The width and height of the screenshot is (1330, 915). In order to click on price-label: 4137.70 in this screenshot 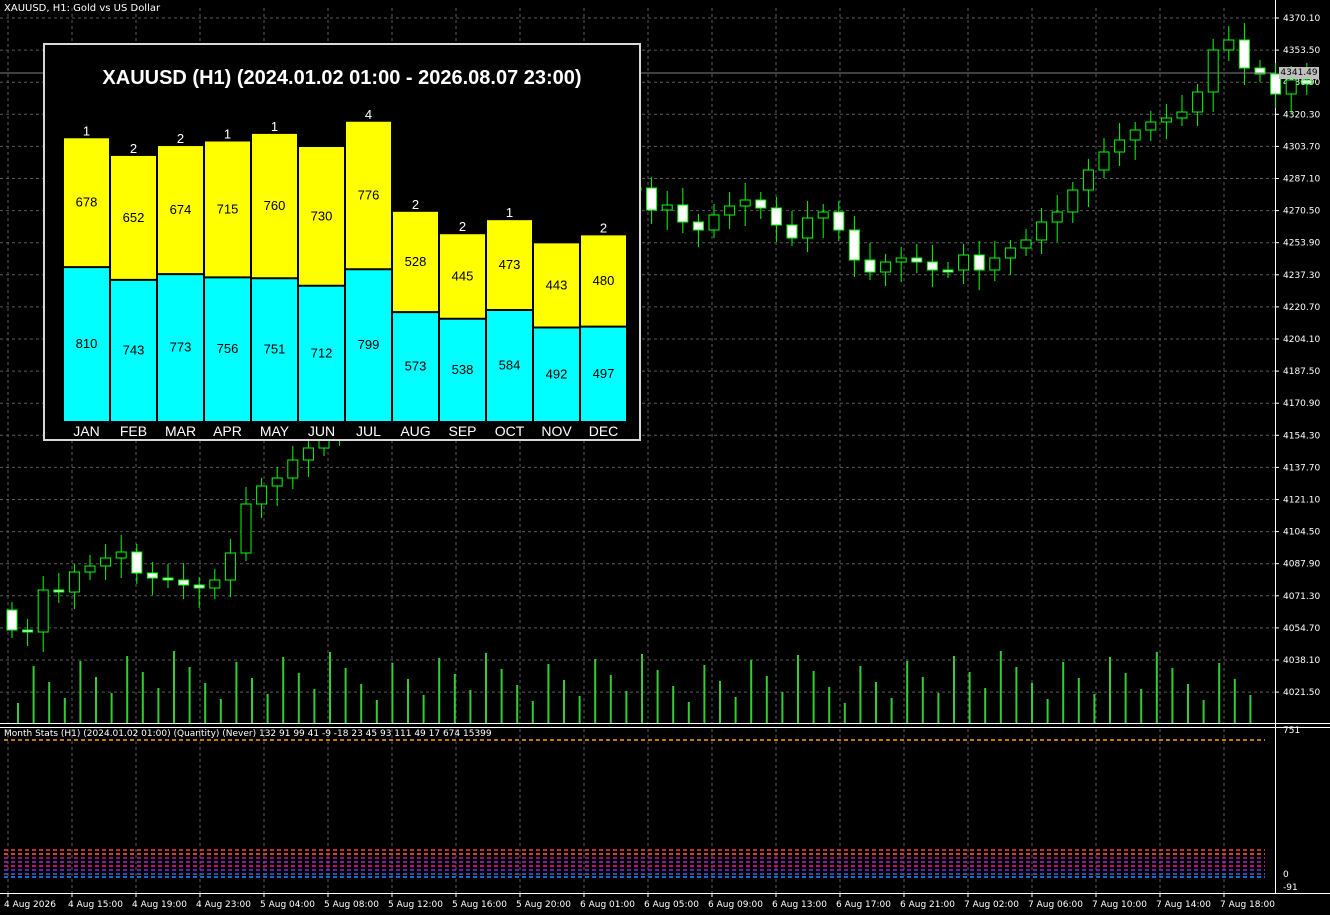, I will do `click(1301, 468)`.